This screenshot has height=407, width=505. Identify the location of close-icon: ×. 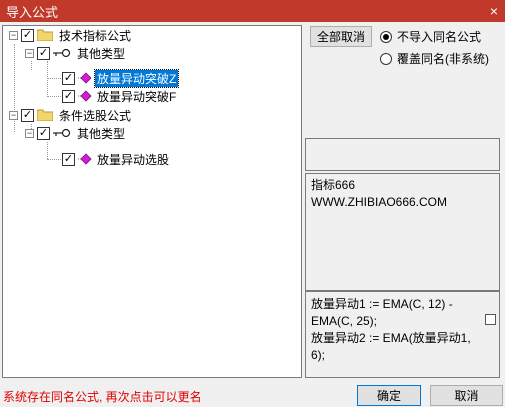
(494, 11).